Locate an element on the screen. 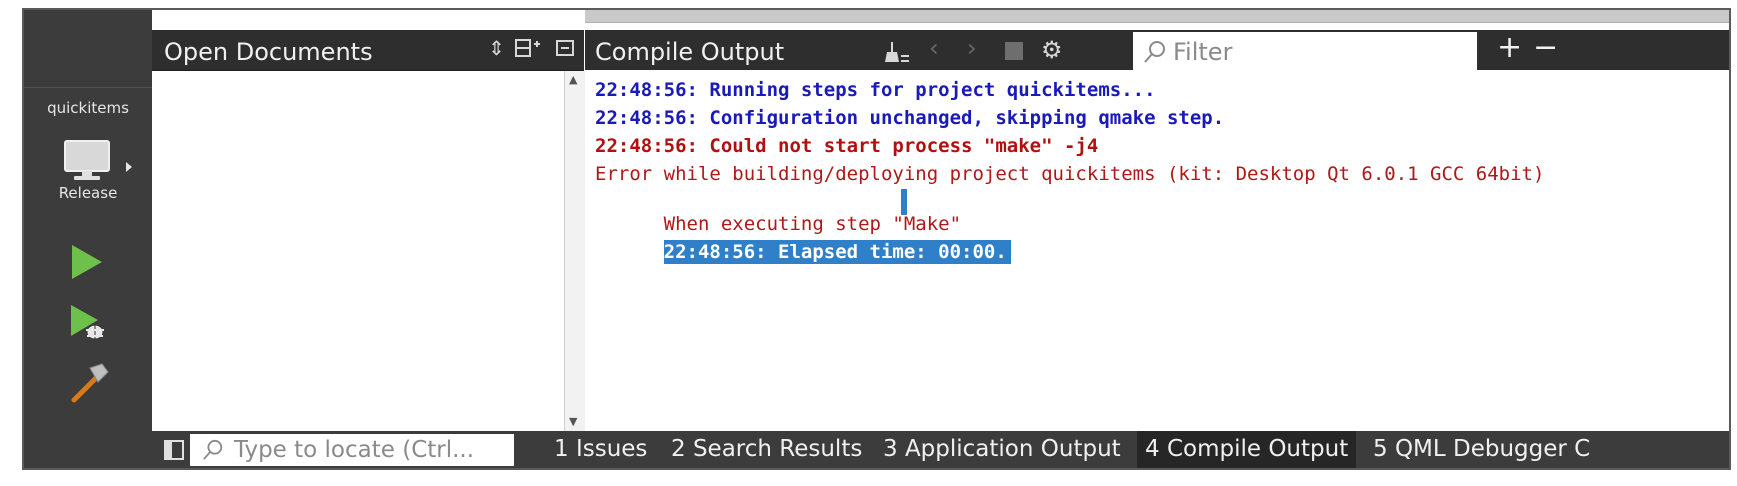 The image size is (1737, 486). output-line: 22:48:56: Elapsed time: 00:00. is located at coordinates (837, 252).